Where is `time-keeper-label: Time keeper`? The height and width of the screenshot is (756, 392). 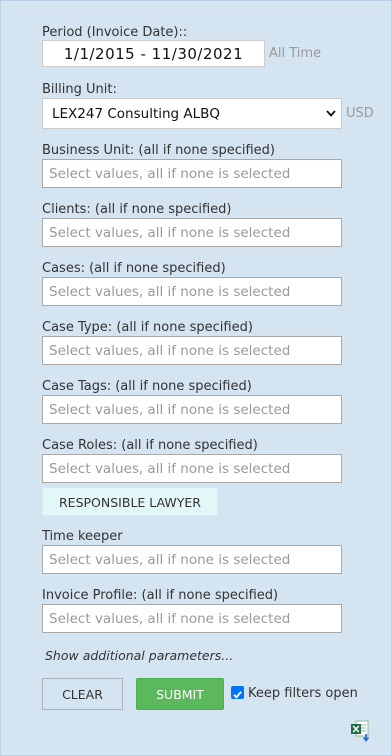
time-keeper-label: Time keeper is located at coordinates (82, 536).